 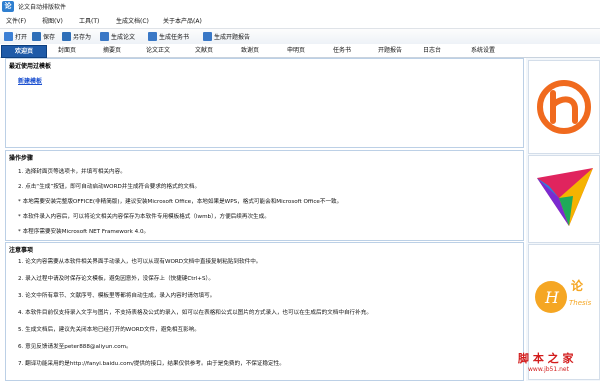 I want to click on steps-title: 操作步骤, so click(x=21, y=158).